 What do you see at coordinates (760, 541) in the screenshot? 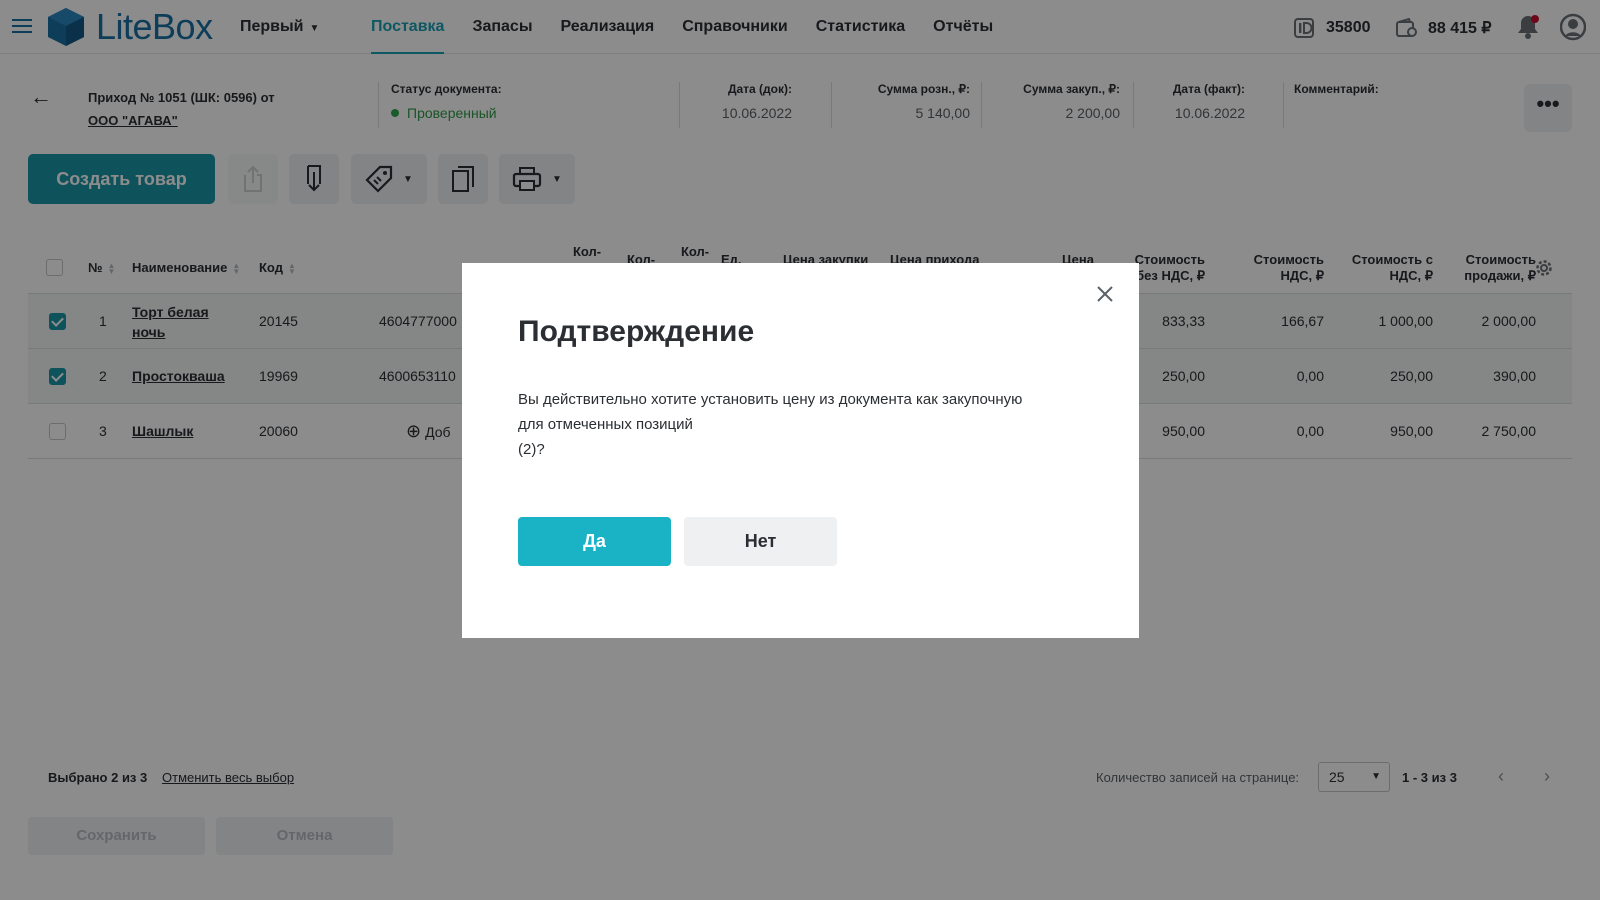
I see `confirm-no-button: Нет` at bounding box center [760, 541].